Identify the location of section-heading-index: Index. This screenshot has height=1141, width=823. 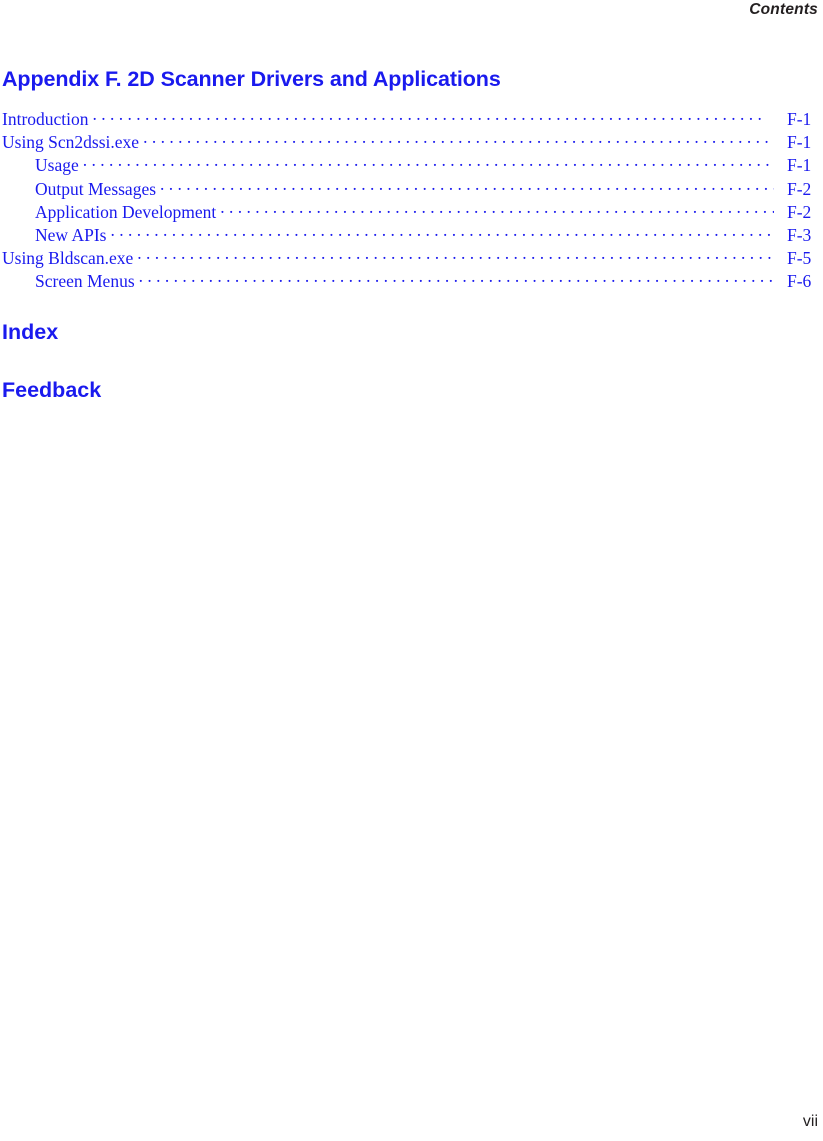
(30, 332).